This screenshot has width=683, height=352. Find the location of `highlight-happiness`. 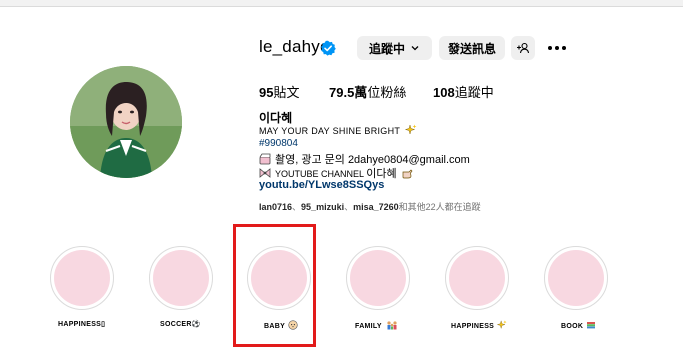

highlight-happiness is located at coordinates (82, 278).